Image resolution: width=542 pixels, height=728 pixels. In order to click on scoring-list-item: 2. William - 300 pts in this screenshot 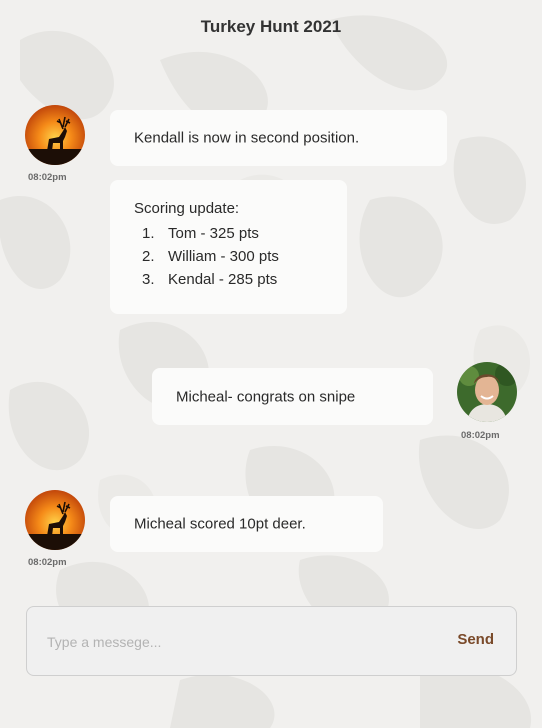, I will do `click(210, 256)`.